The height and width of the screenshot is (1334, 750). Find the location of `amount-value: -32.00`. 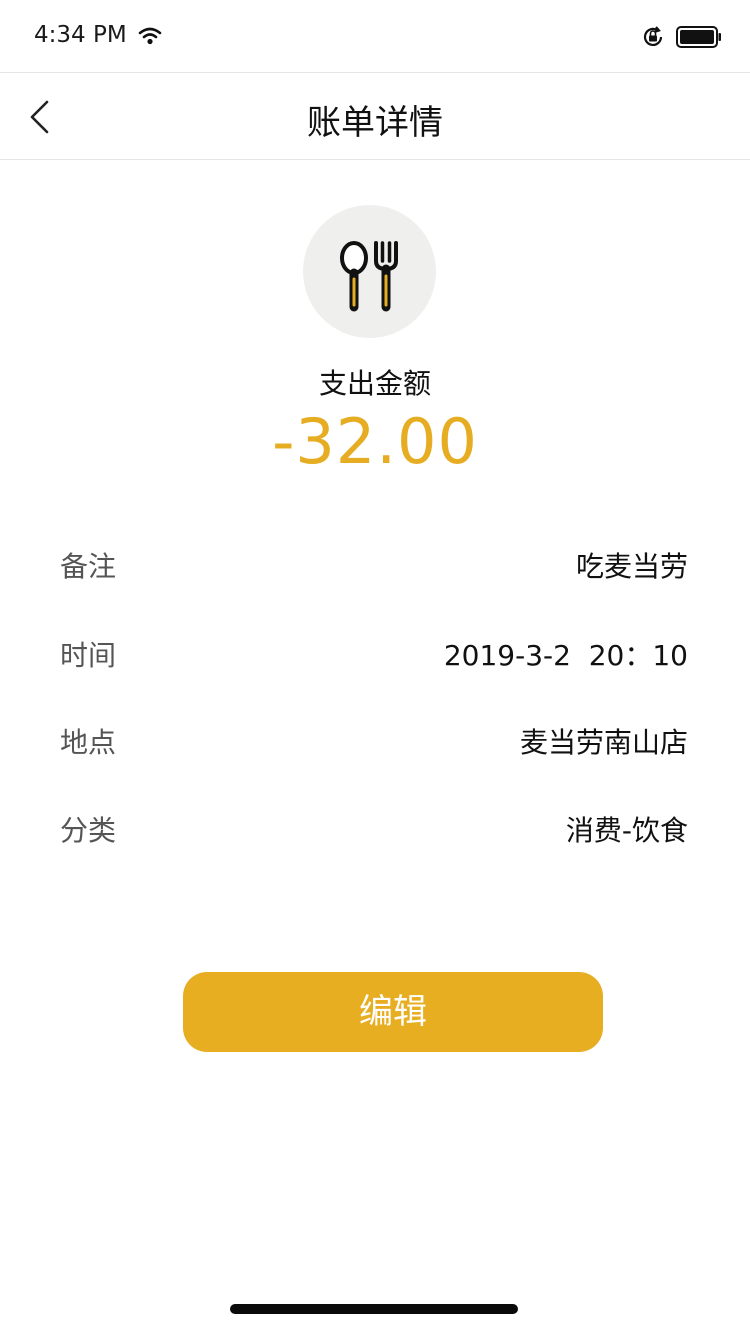

amount-value: -32.00 is located at coordinates (375, 441).